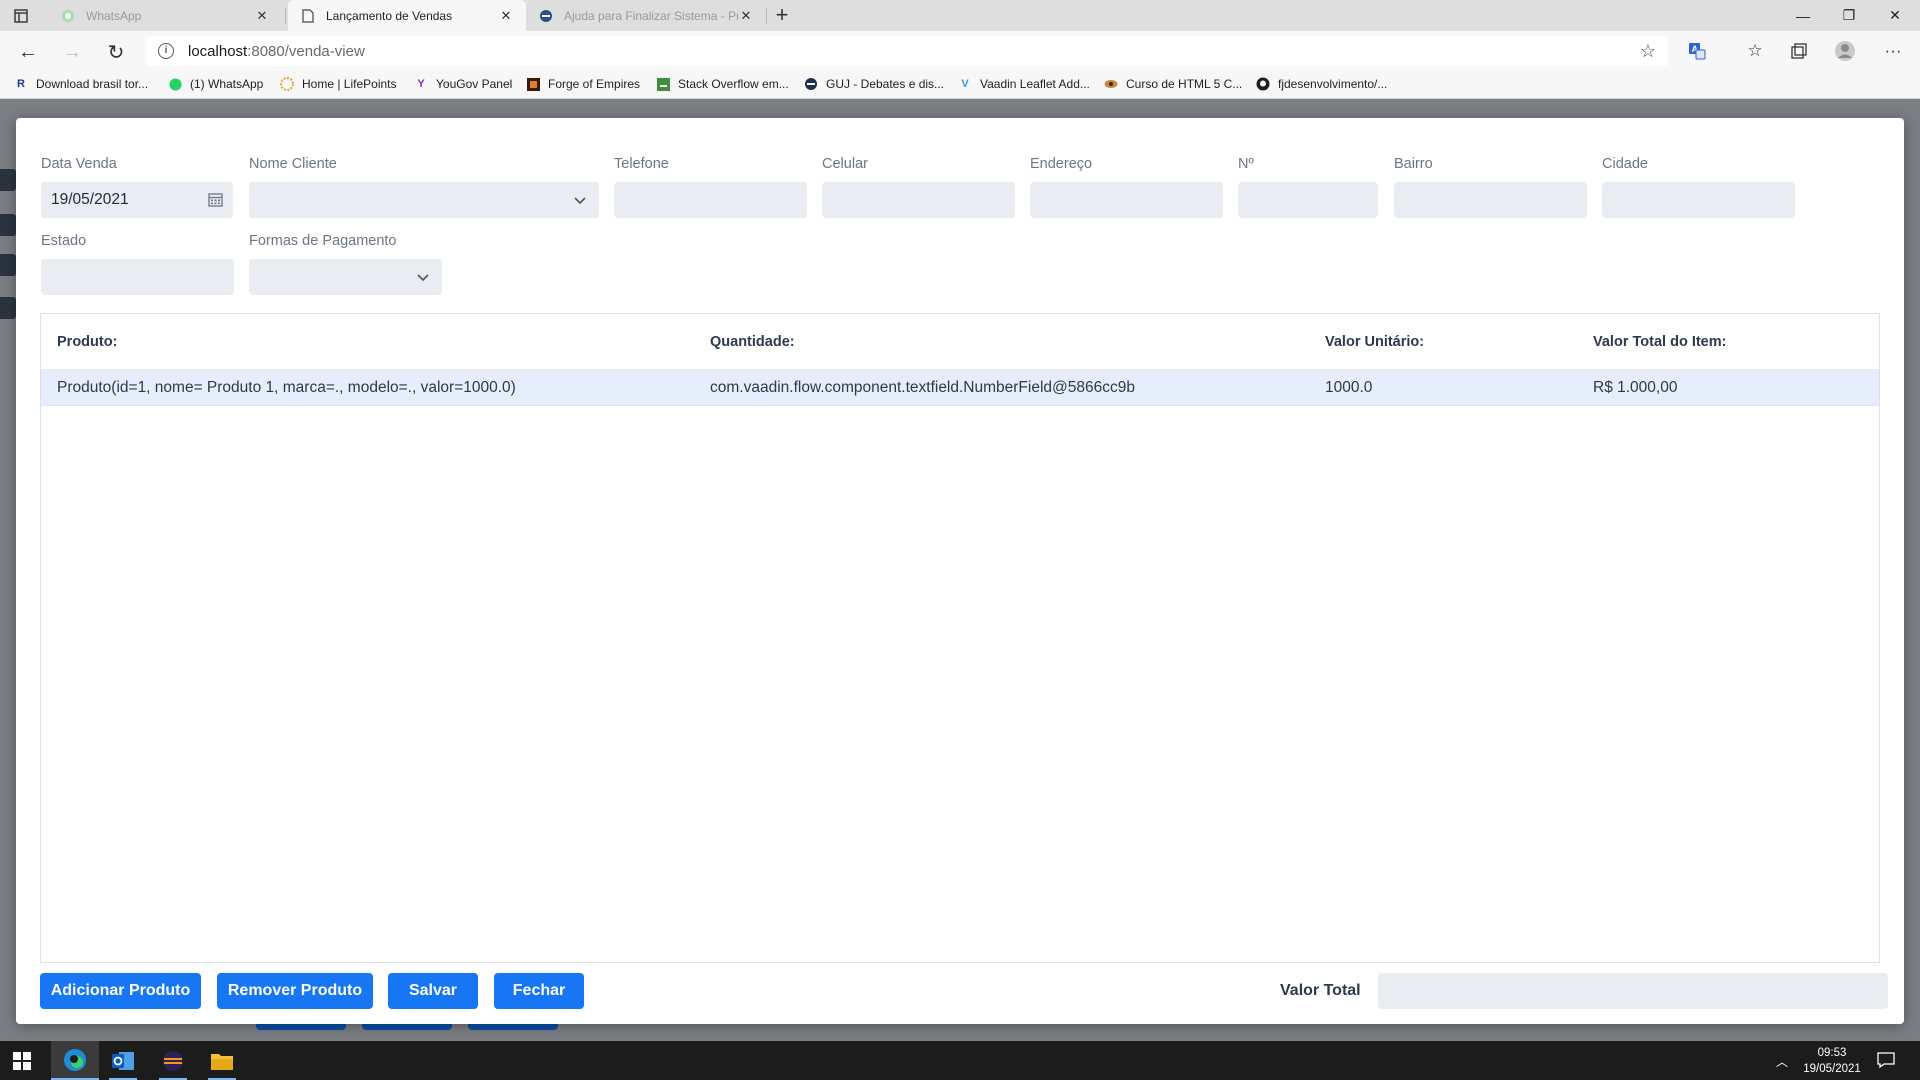 The image size is (1920, 1080). Describe the element at coordinates (918, 200) in the screenshot. I see `celular-input` at that location.